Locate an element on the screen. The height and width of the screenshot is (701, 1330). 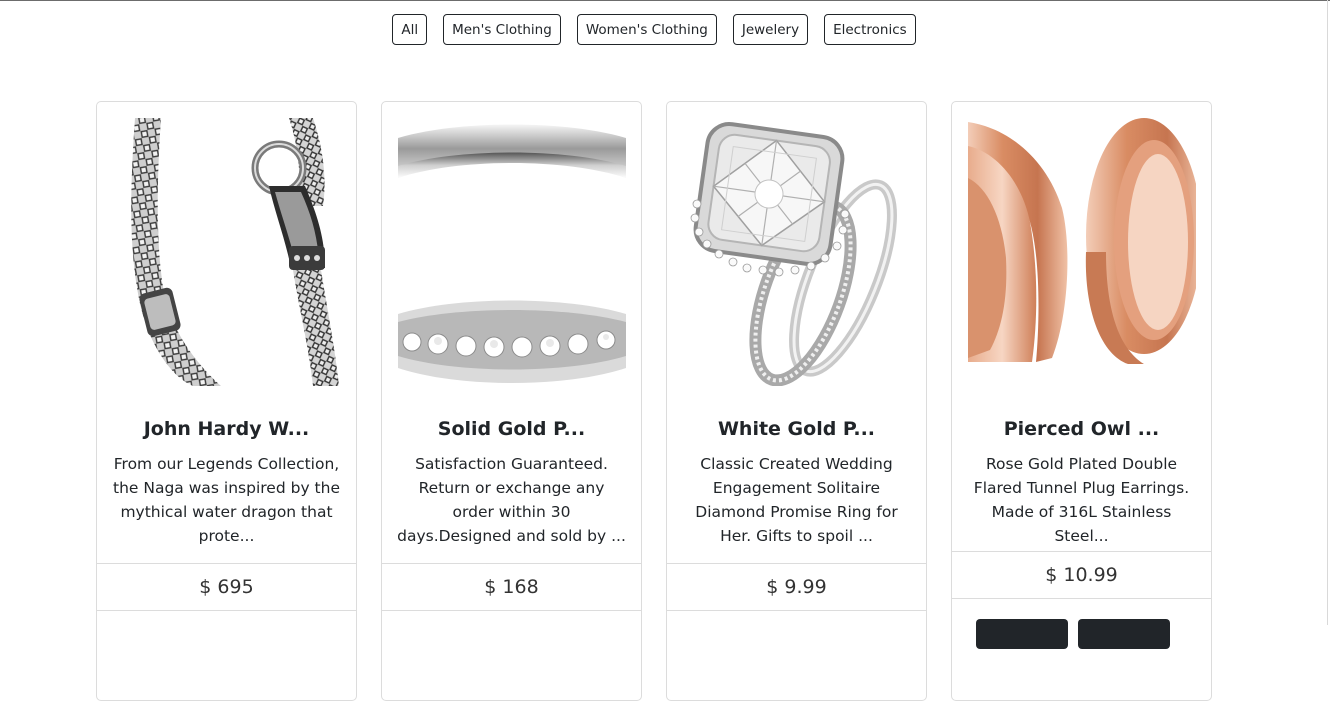
filter-womens-clothing-button: Women's Clothing is located at coordinates (646, 29).